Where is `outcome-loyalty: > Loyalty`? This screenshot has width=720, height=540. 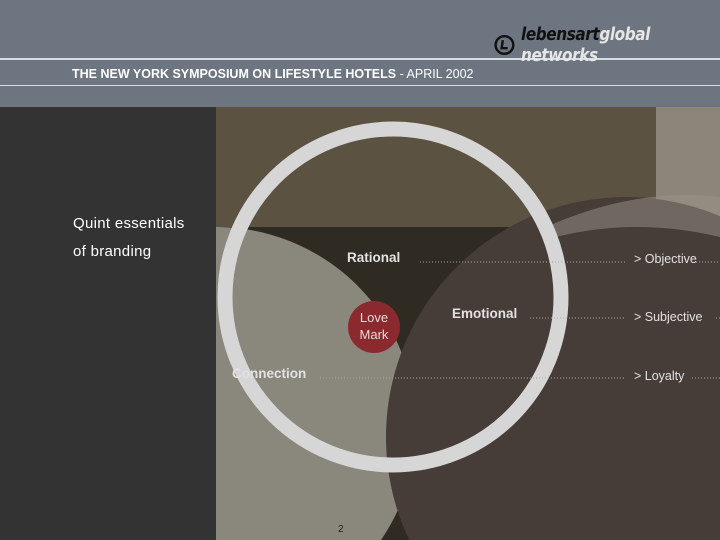 outcome-loyalty: > Loyalty is located at coordinates (659, 376).